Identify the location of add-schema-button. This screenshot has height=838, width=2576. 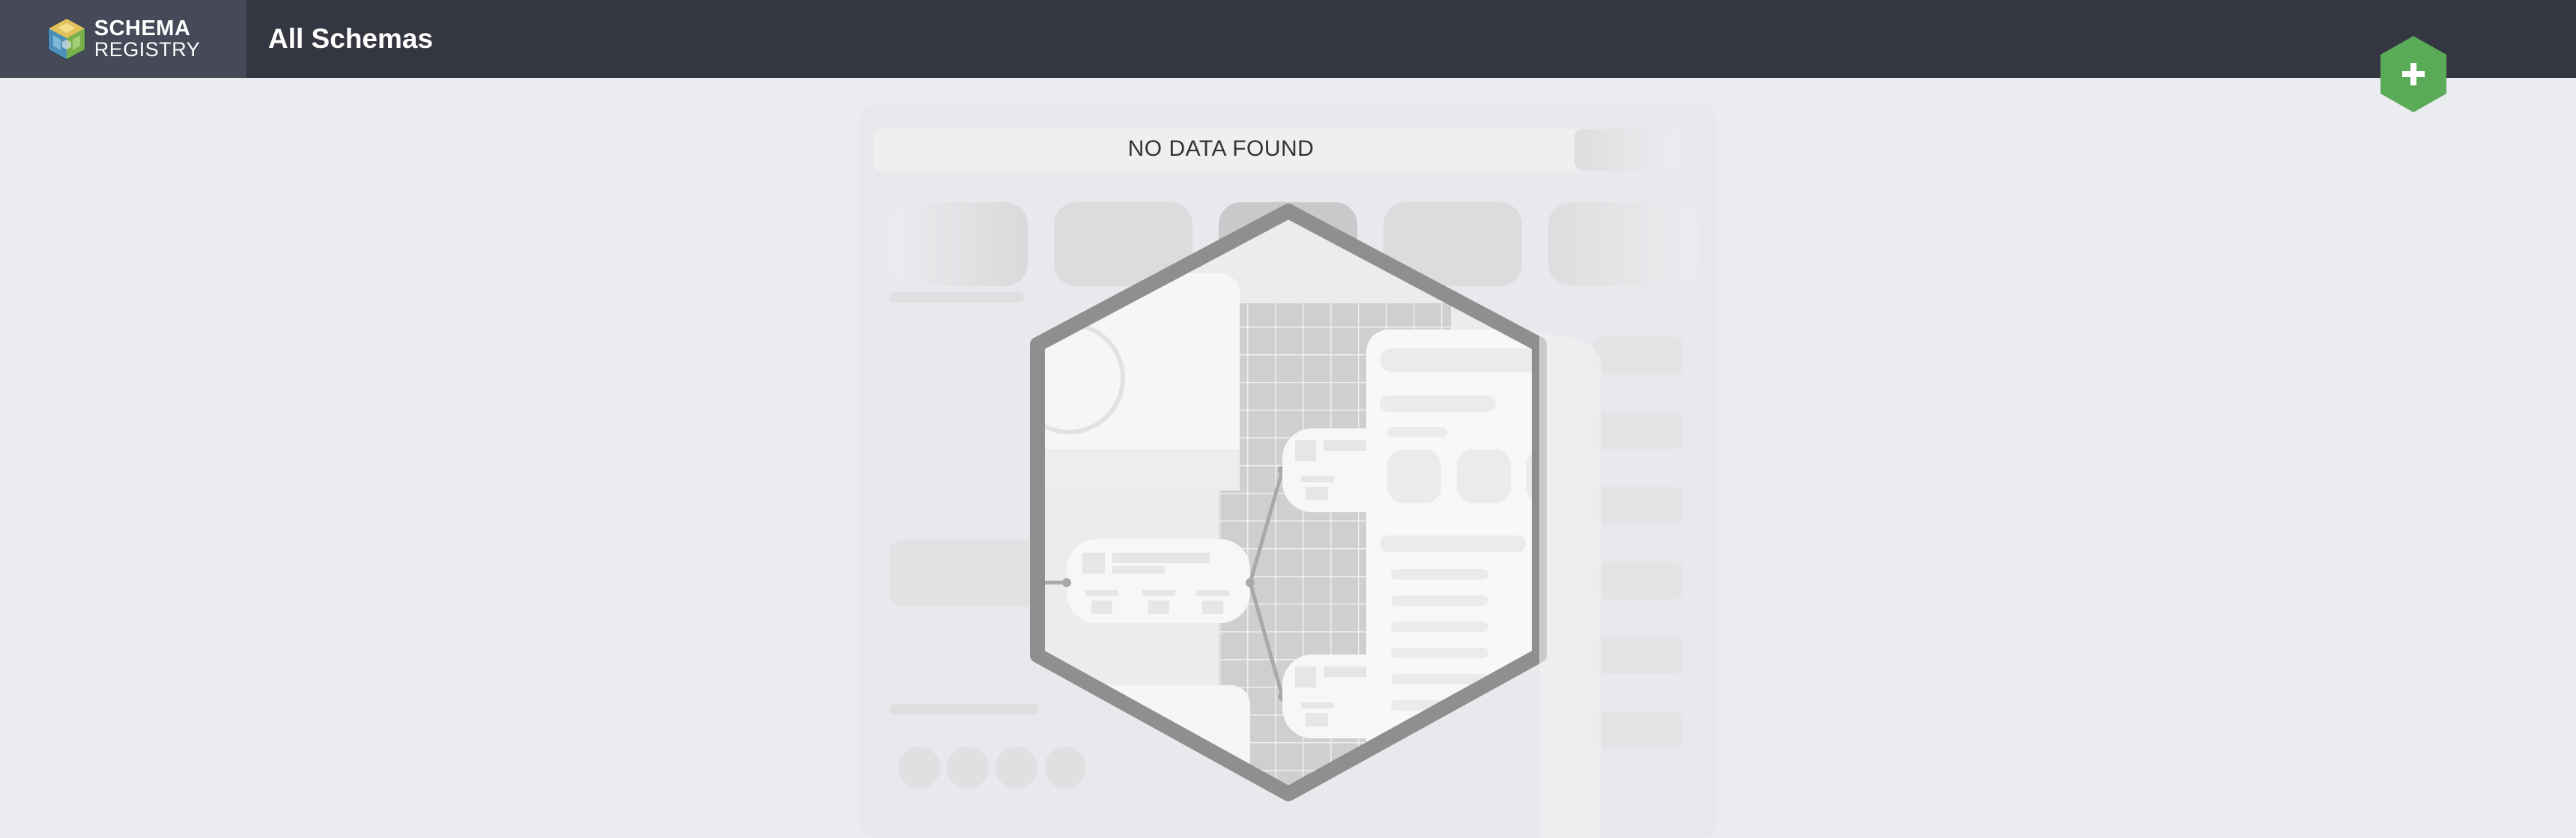
(2413, 74).